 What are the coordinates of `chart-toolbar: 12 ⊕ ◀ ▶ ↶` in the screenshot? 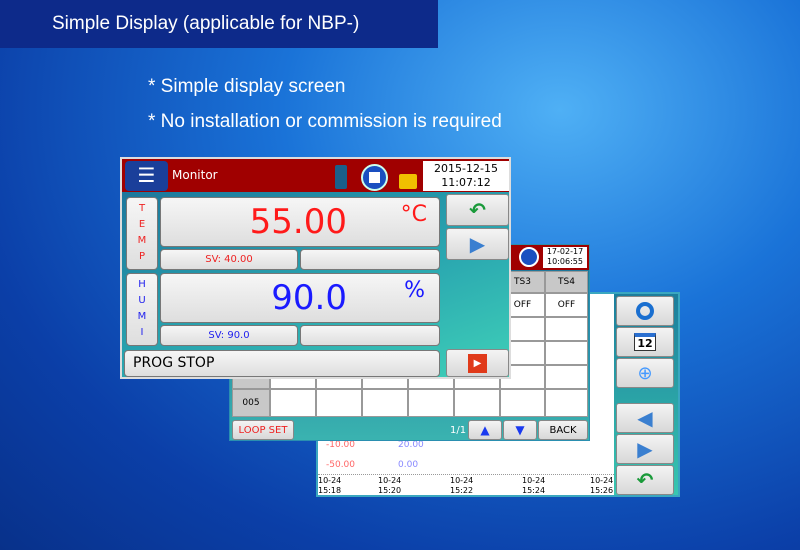 It's located at (646, 394).